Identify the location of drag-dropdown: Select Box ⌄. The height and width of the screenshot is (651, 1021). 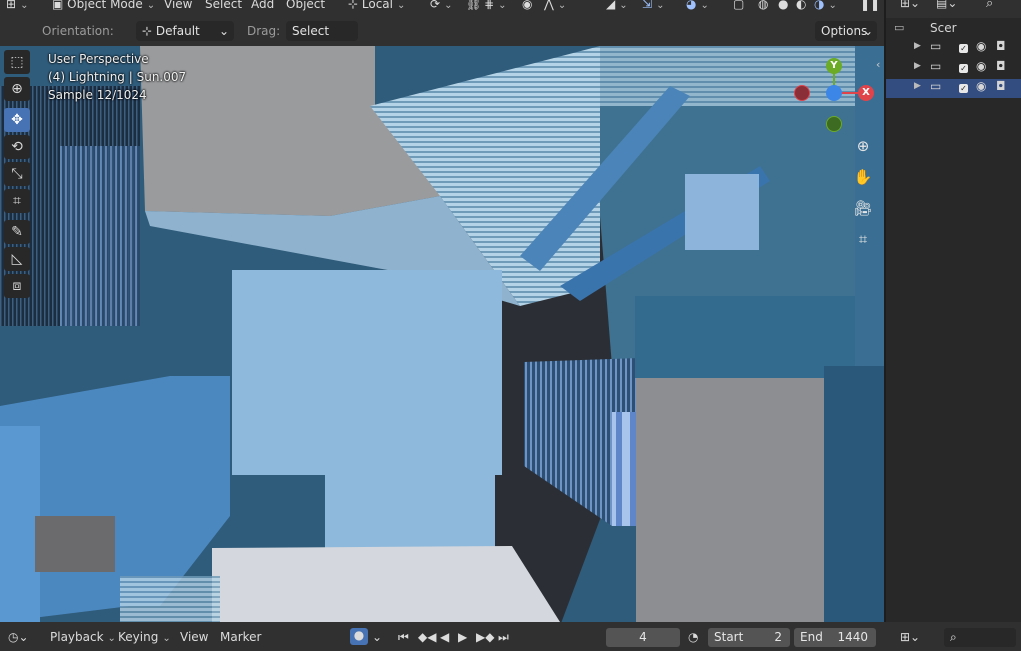
(322, 39).